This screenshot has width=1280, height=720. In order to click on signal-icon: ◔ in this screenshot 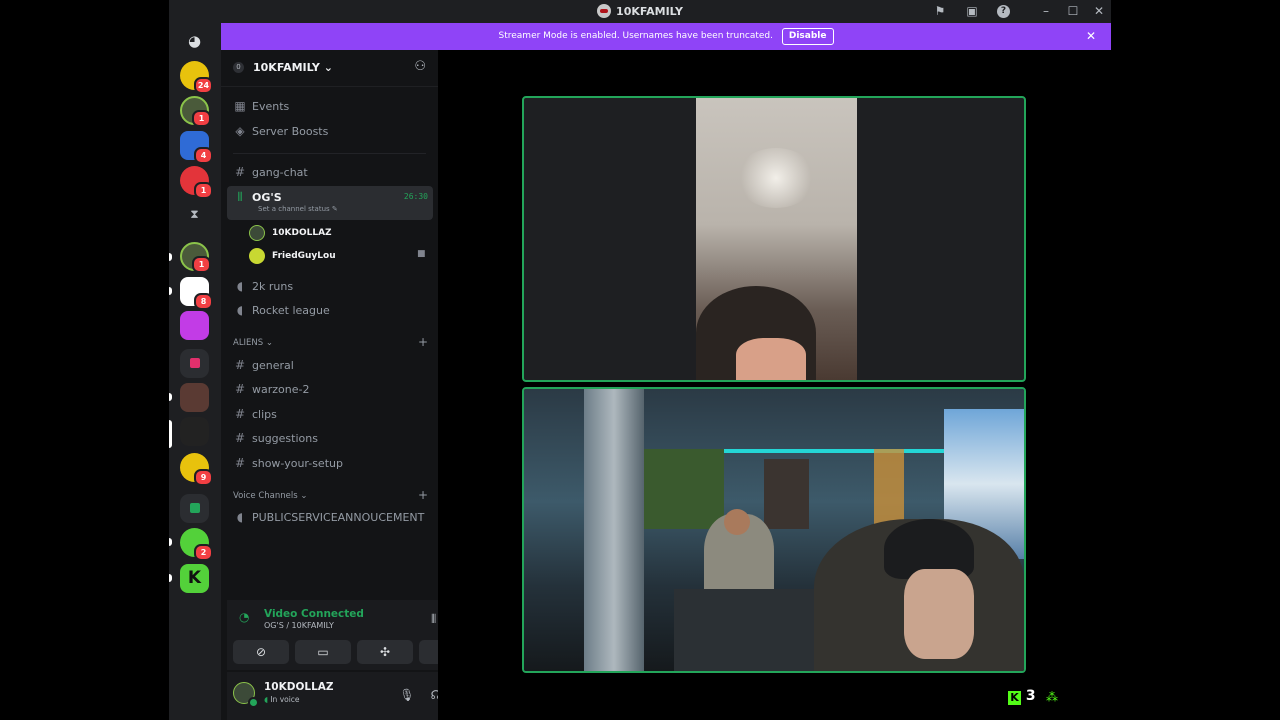, I will do `click(244, 617)`.